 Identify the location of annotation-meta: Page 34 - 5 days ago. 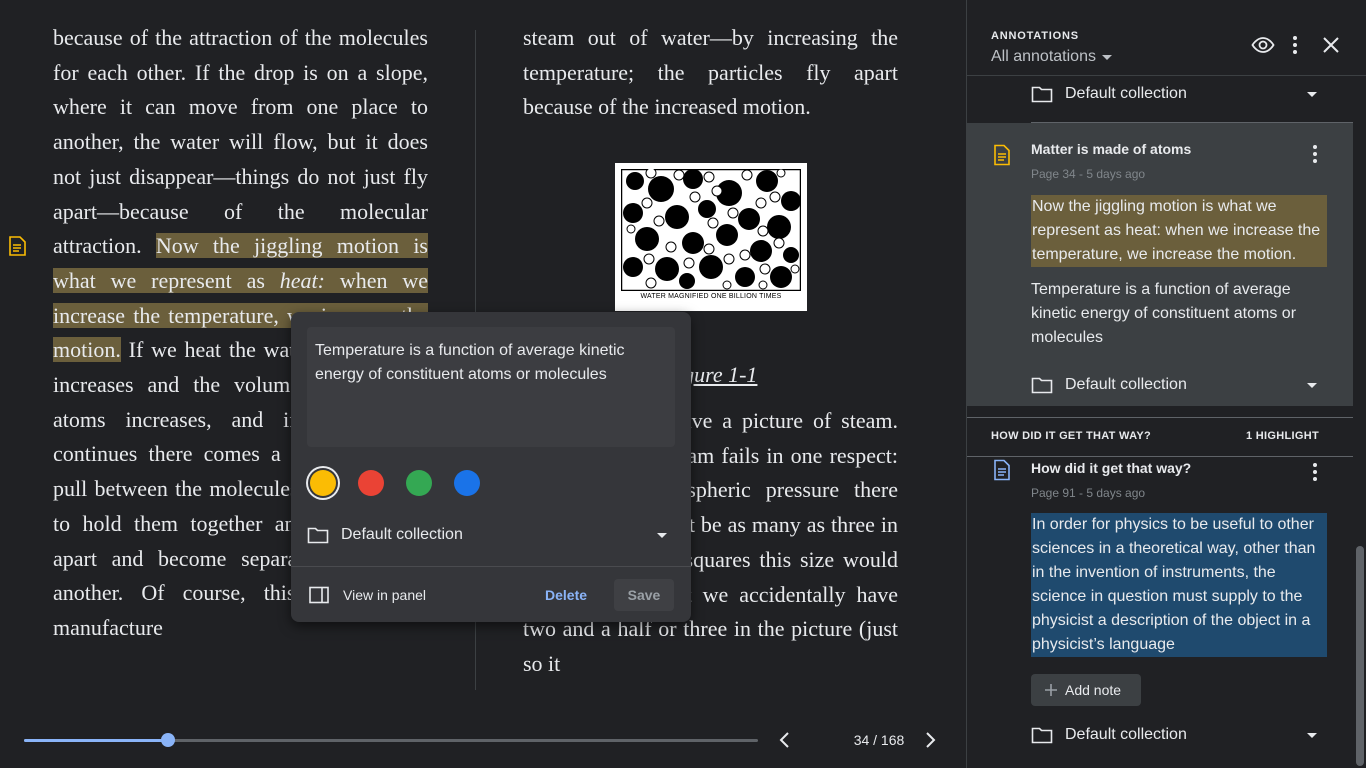
(1088, 174).